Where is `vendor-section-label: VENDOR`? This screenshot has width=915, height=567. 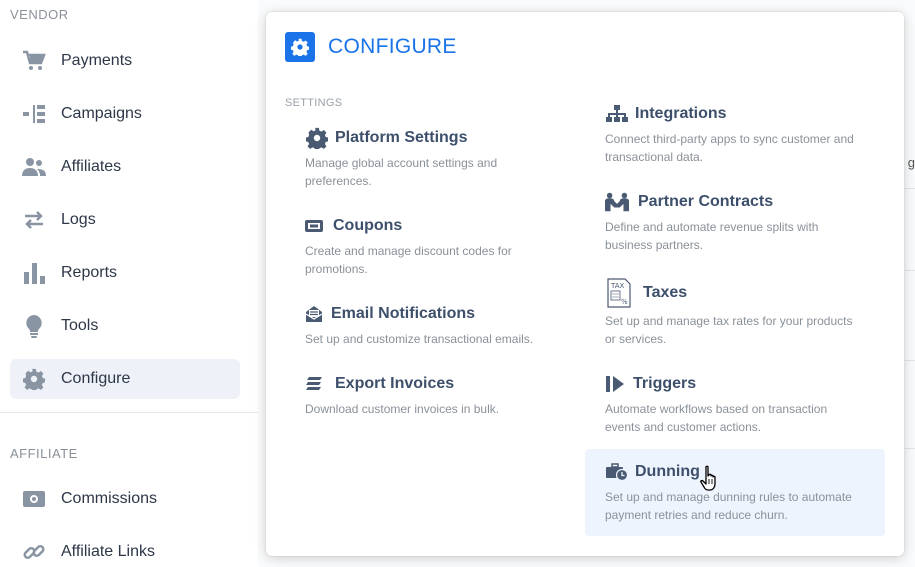
vendor-section-label: VENDOR is located at coordinates (39, 14).